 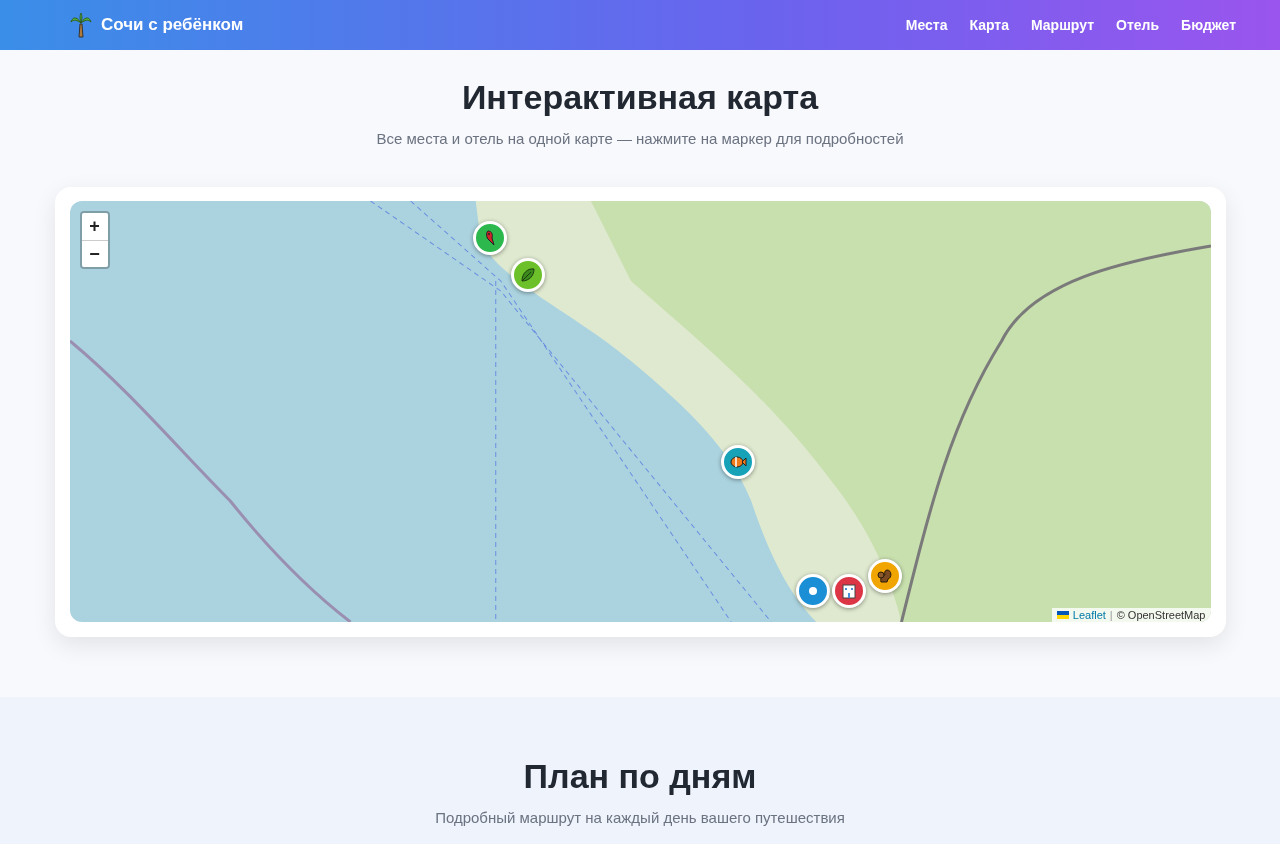 What do you see at coordinates (1161, 615) in the screenshot?
I see `attribution-text: © OpenStreetMap` at bounding box center [1161, 615].